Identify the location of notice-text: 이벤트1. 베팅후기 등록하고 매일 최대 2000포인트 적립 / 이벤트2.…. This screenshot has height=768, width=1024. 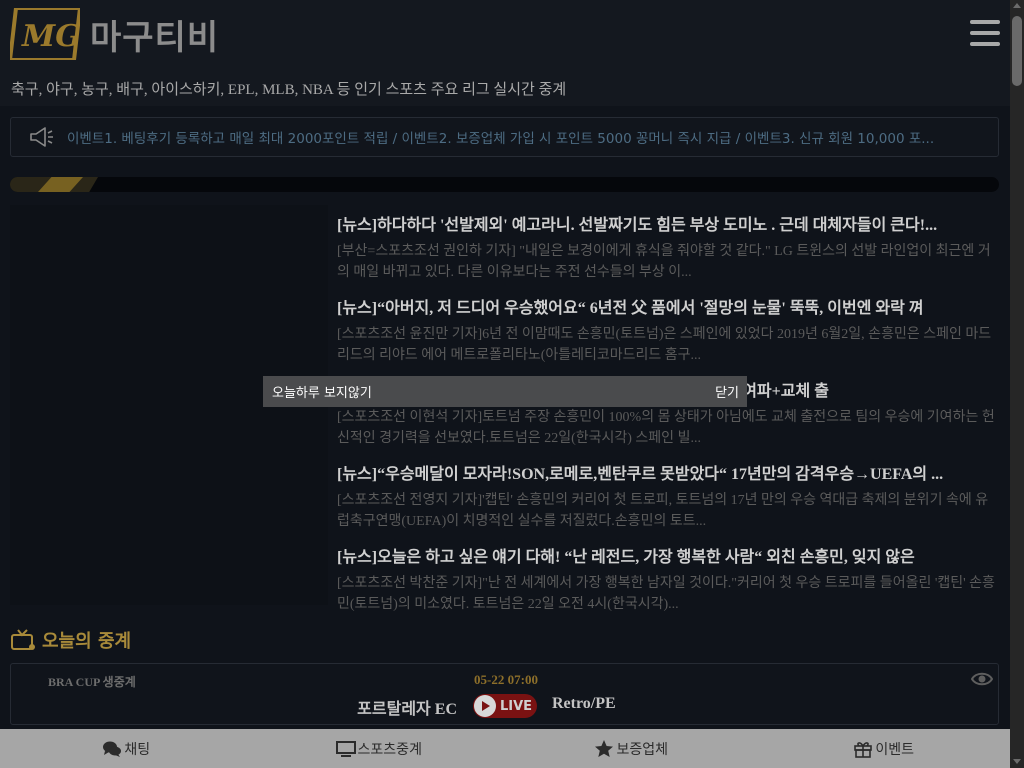
(501, 139).